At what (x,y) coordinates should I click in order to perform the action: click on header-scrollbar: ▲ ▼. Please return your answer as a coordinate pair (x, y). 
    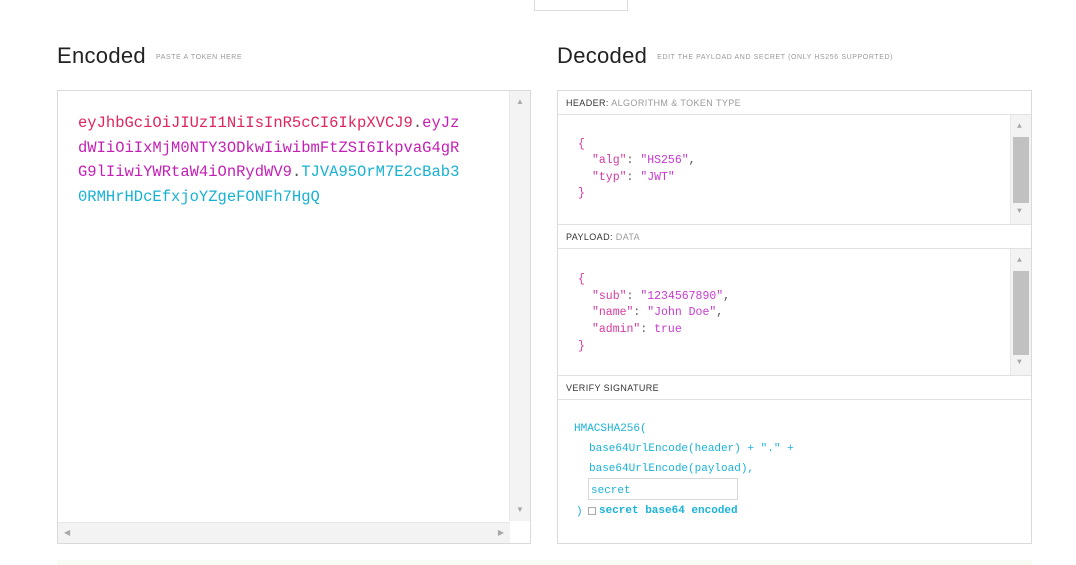
    Looking at the image, I should click on (1020, 169).